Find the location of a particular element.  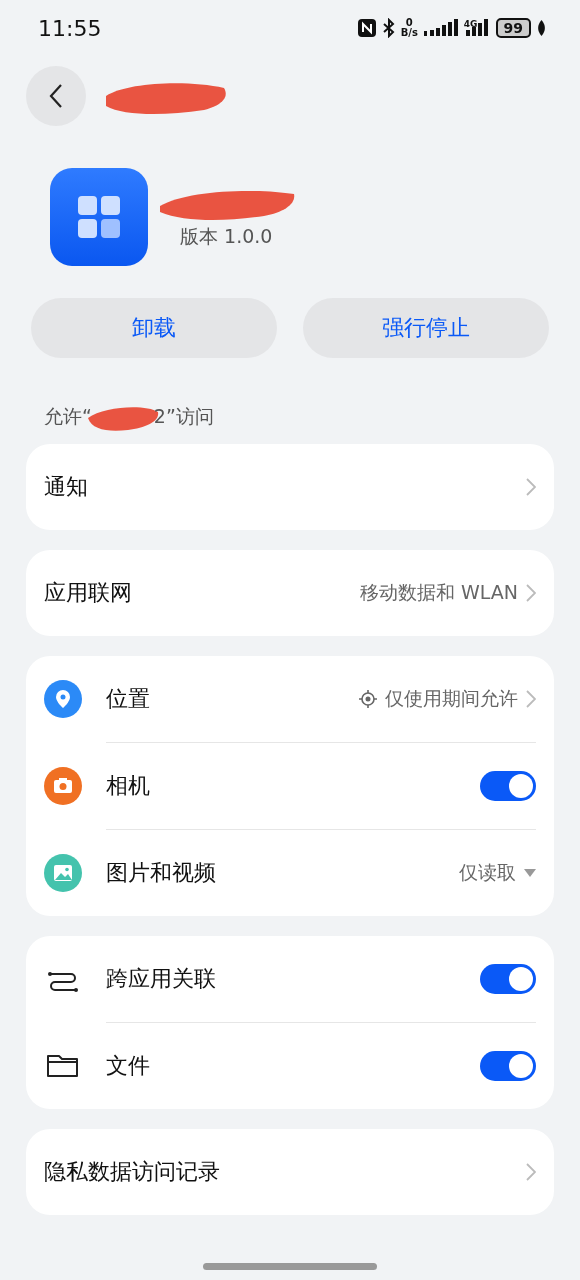

camera-icon is located at coordinates (63, 786).